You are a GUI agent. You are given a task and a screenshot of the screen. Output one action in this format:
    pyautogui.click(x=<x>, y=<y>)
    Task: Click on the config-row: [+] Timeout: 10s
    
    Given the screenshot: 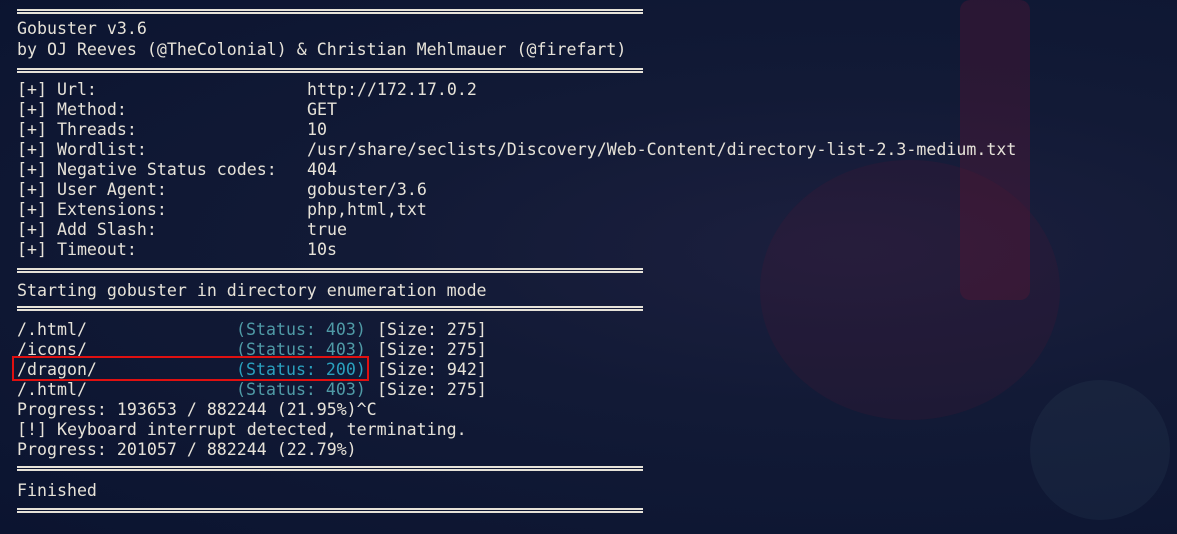 What is the action you would take?
    pyautogui.click(x=177, y=250)
    